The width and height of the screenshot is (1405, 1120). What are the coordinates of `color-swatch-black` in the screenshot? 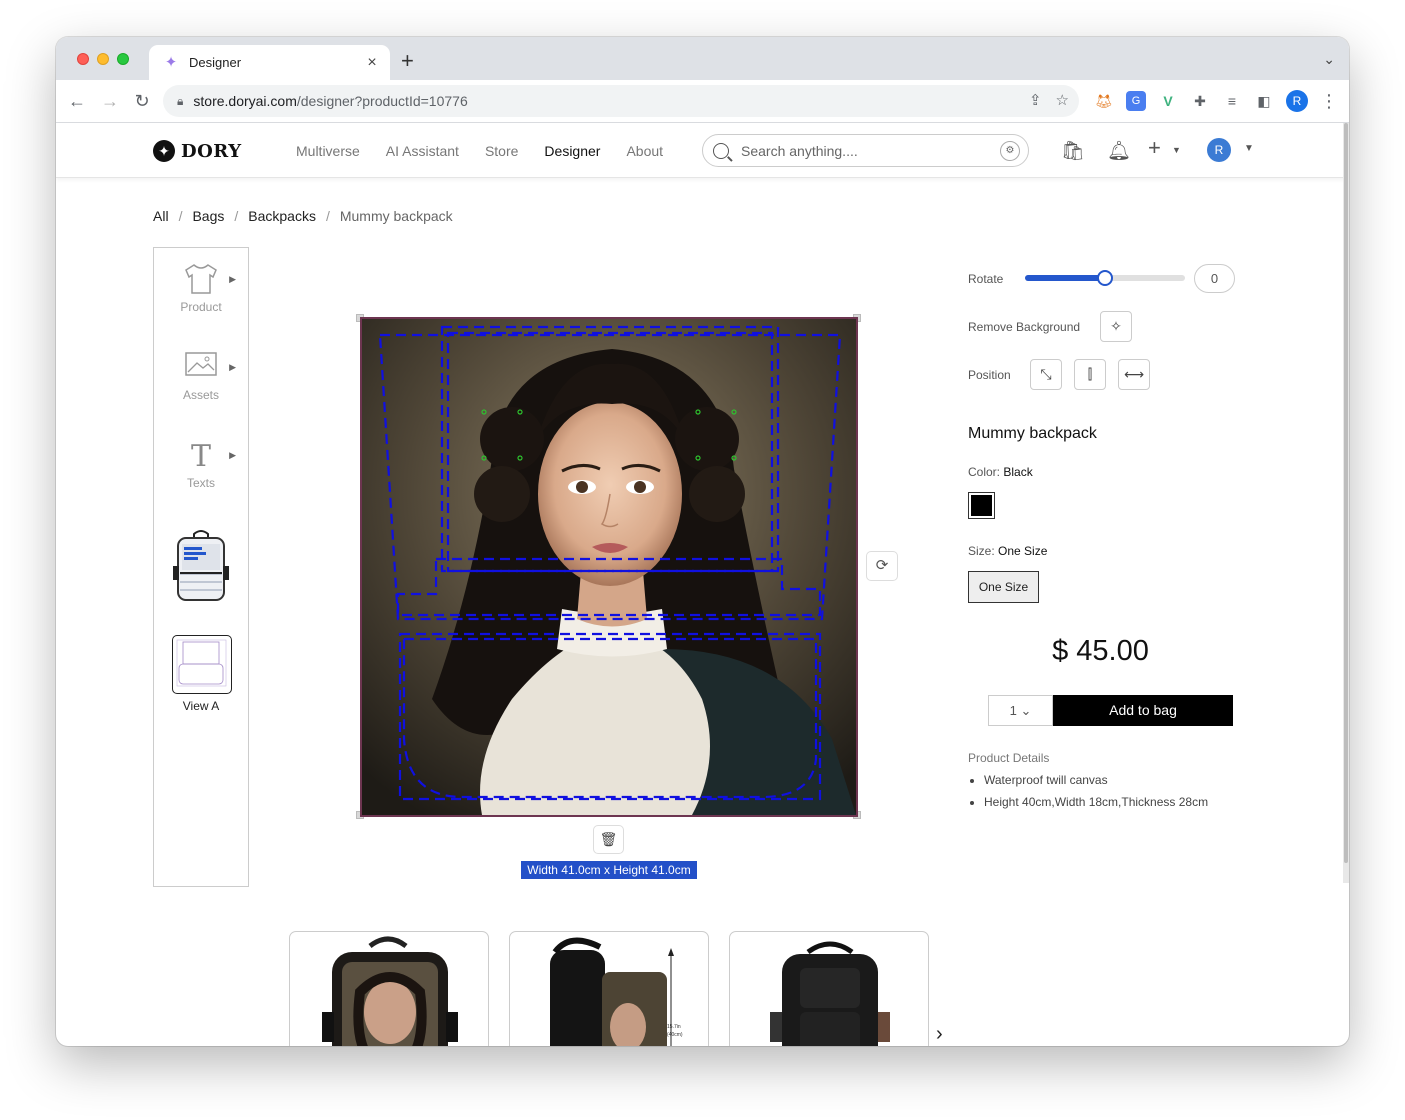 It's located at (981, 505).